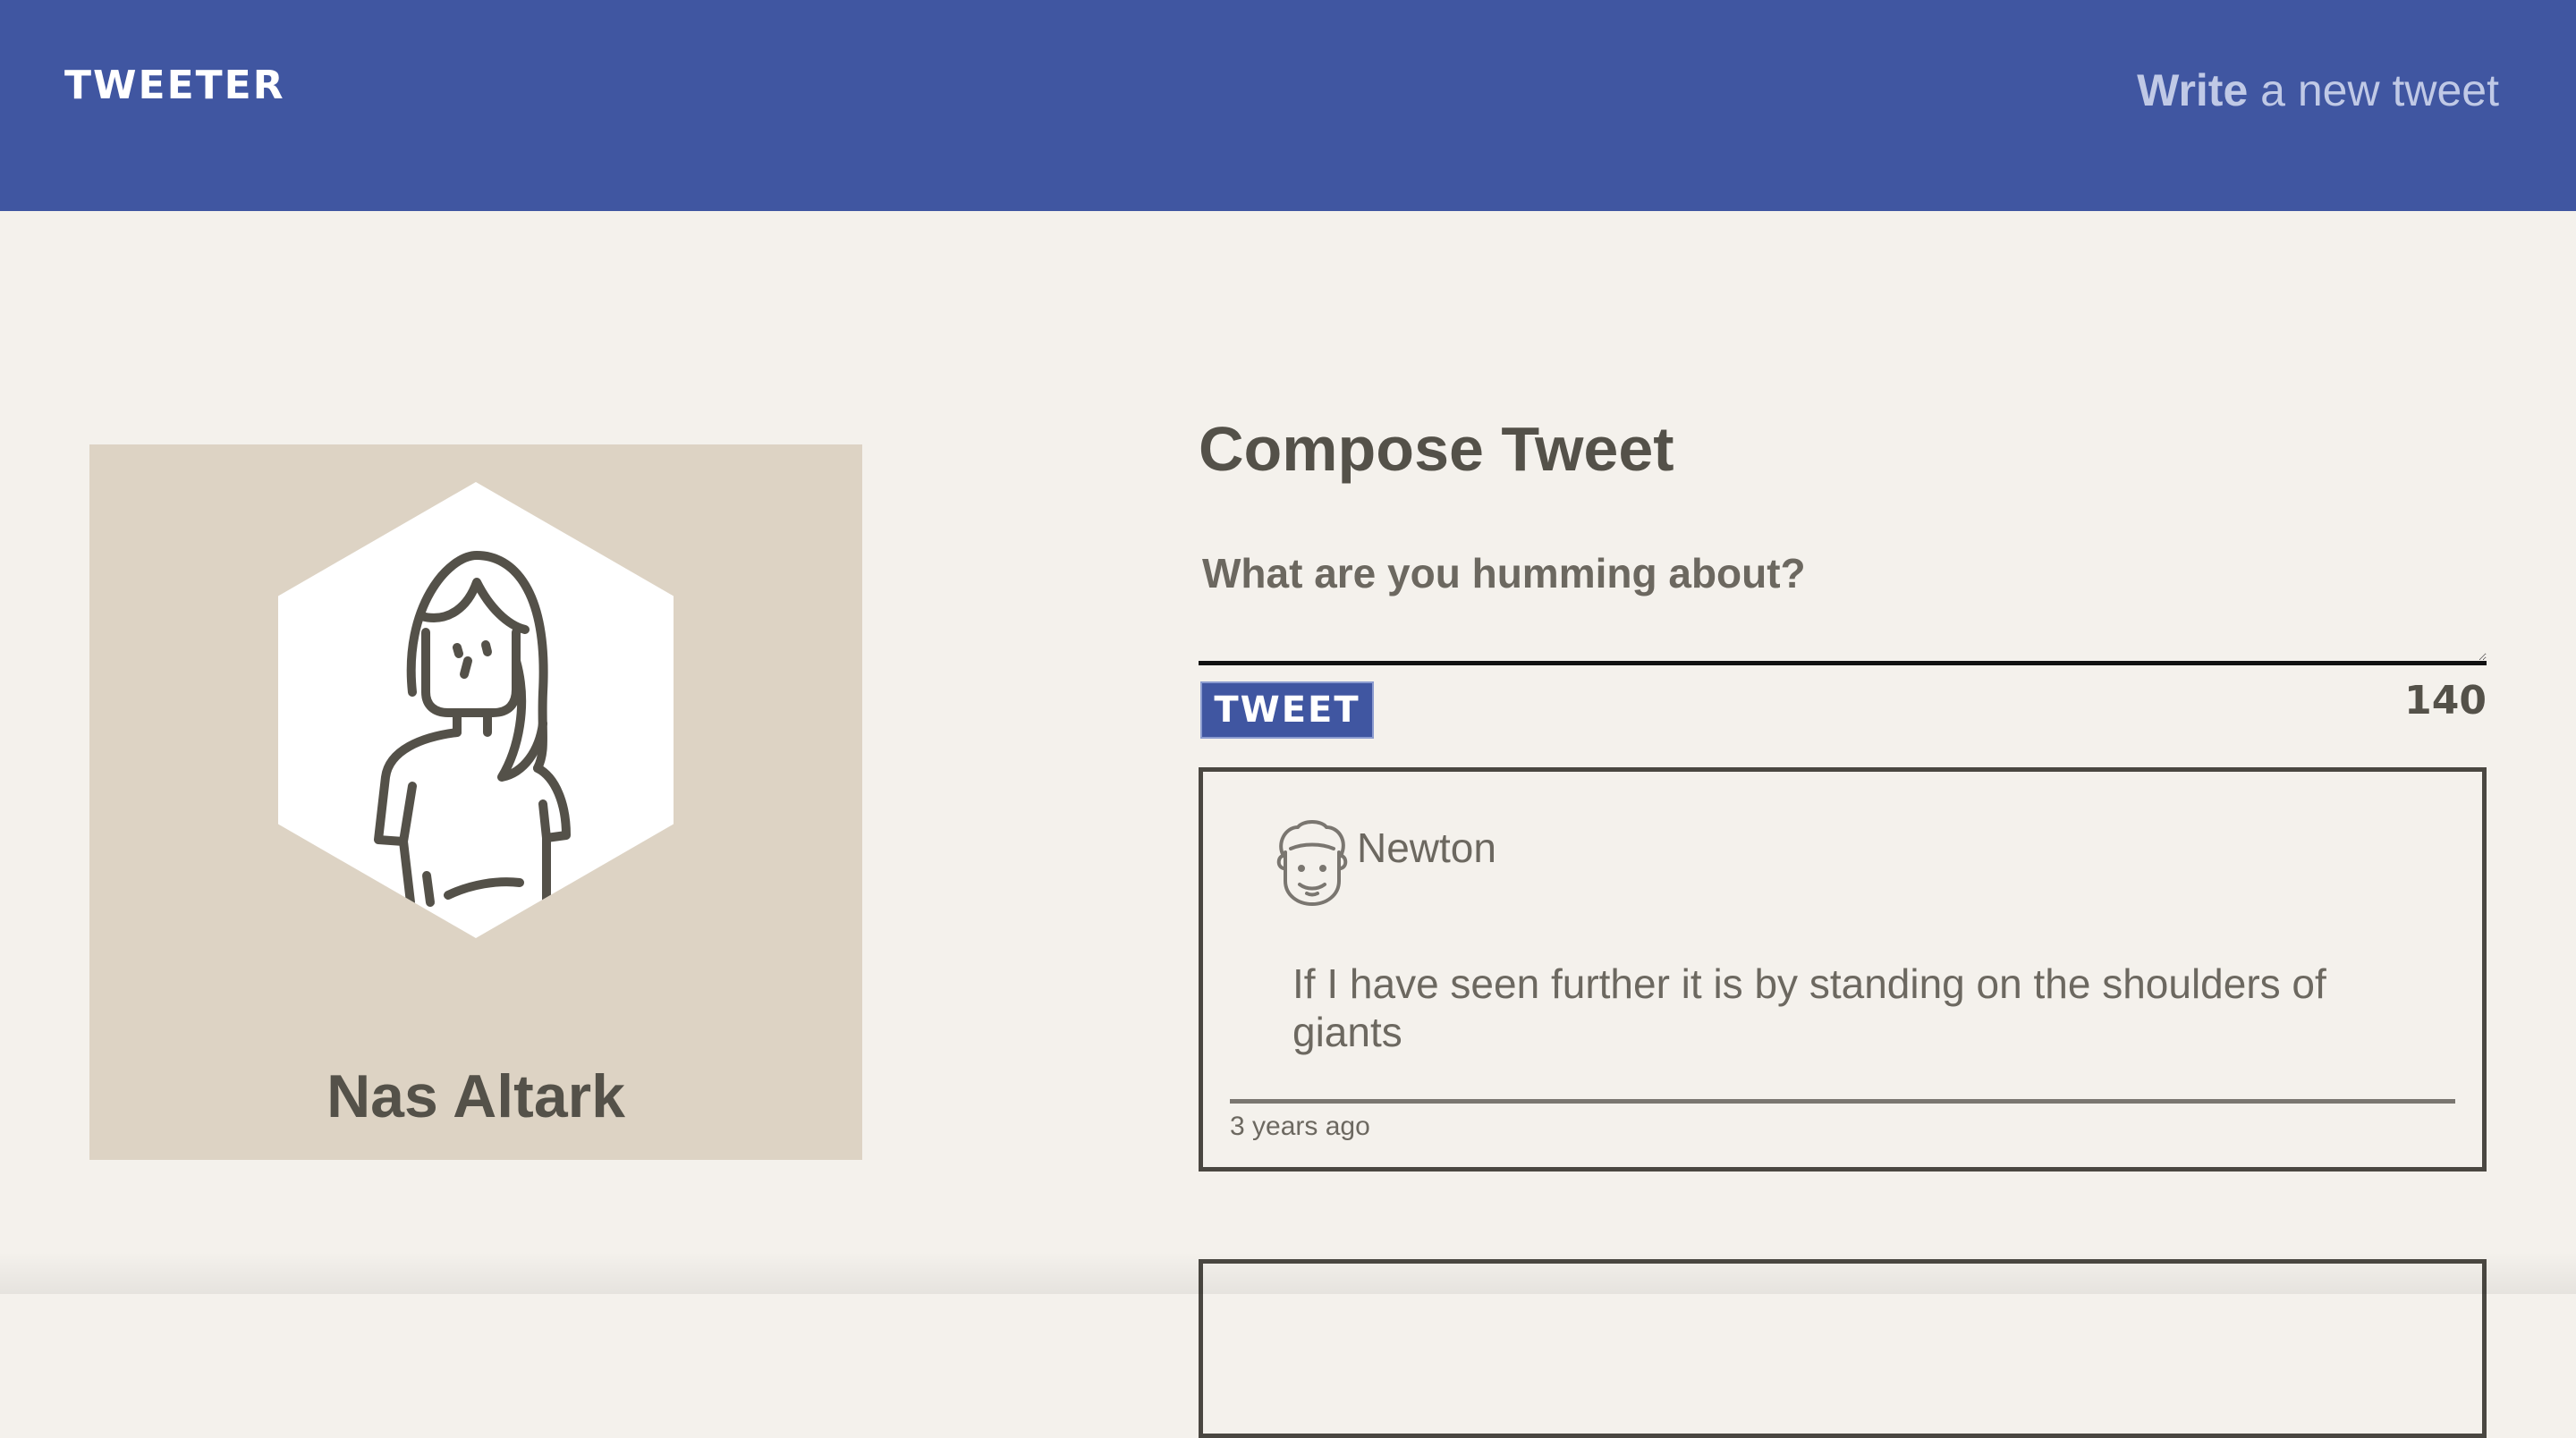 This screenshot has height=1438, width=2576. I want to click on tweet-button: TWEET, so click(1287, 710).